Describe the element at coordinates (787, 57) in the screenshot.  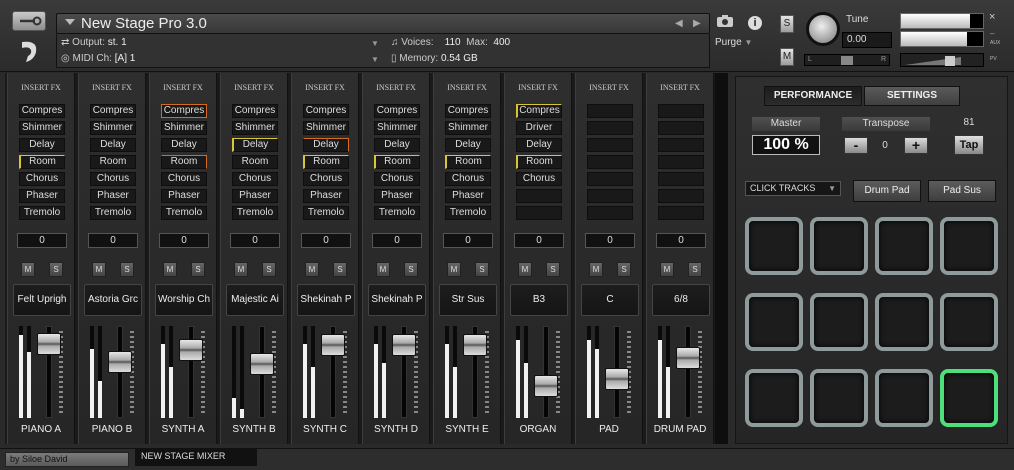
I see `mute-instrument-button: M` at that location.